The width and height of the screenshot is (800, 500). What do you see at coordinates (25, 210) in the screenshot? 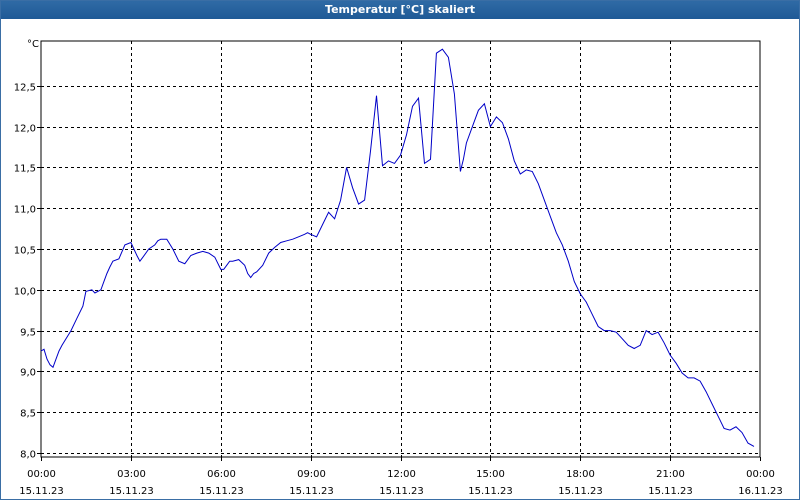
I see `y-tick-label: 11,0` at bounding box center [25, 210].